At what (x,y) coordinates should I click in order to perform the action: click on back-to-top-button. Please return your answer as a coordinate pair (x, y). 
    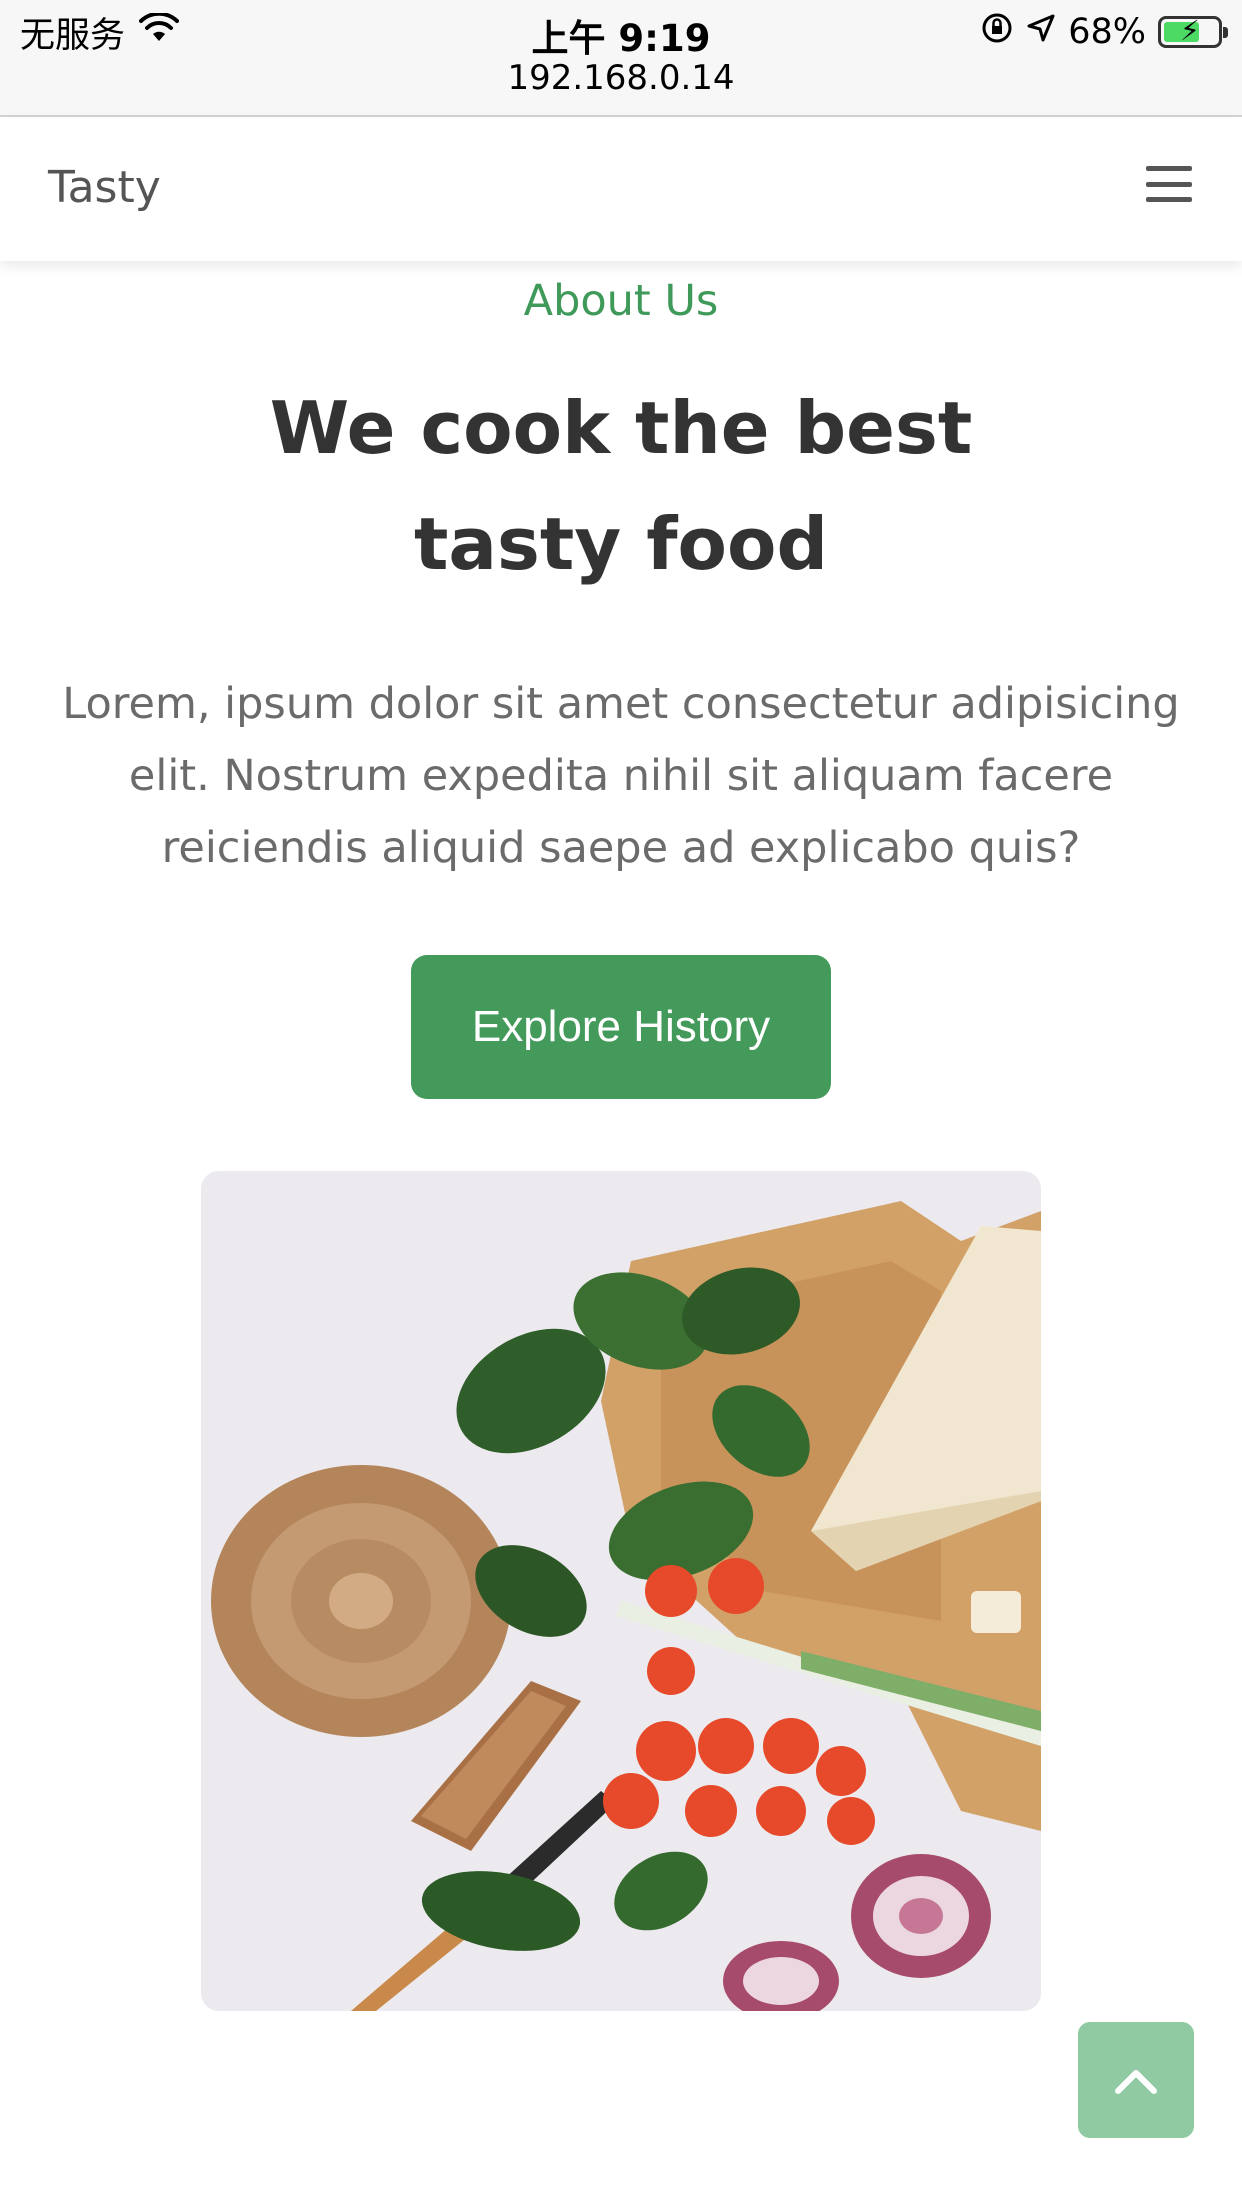
    Looking at the image, I should click on (1136, 2080).